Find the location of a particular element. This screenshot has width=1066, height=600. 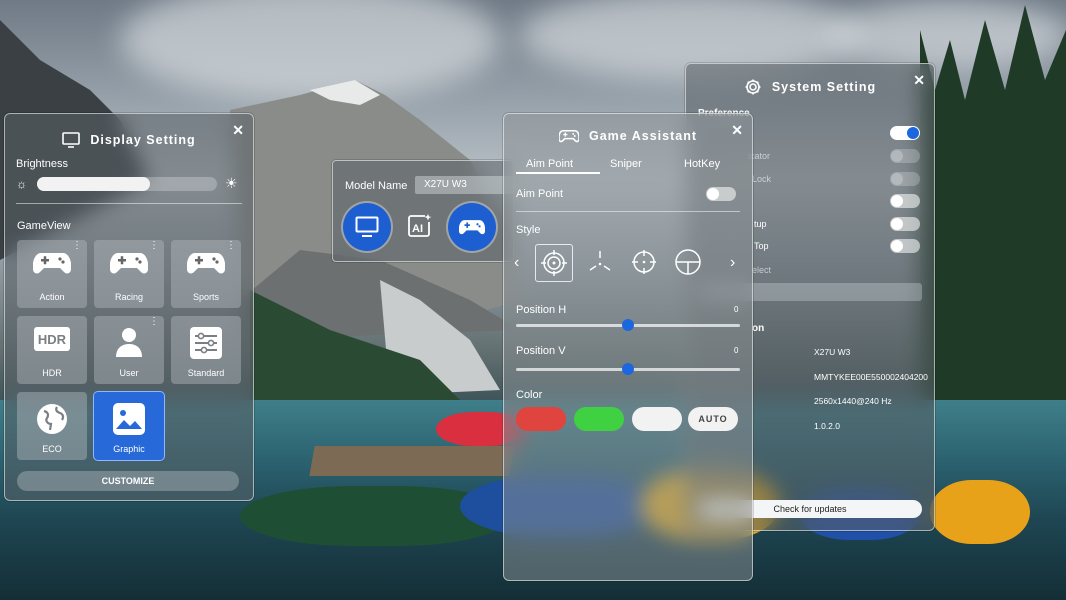

model-name-label: Model Name is located at coordinates (376, 186).